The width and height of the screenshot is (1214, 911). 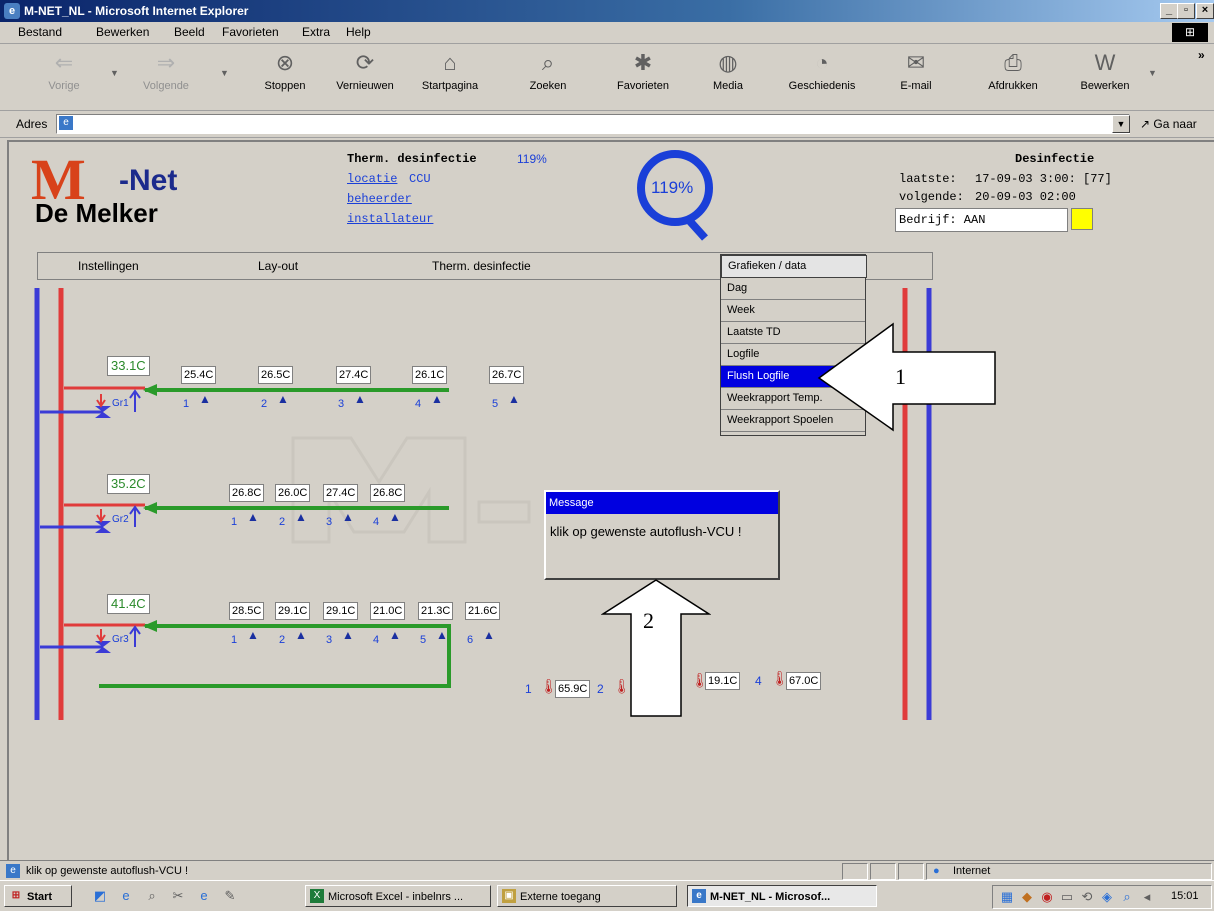 I want to click on edit-quicklaunch-icon: ✎, so click(x=230, y=896).